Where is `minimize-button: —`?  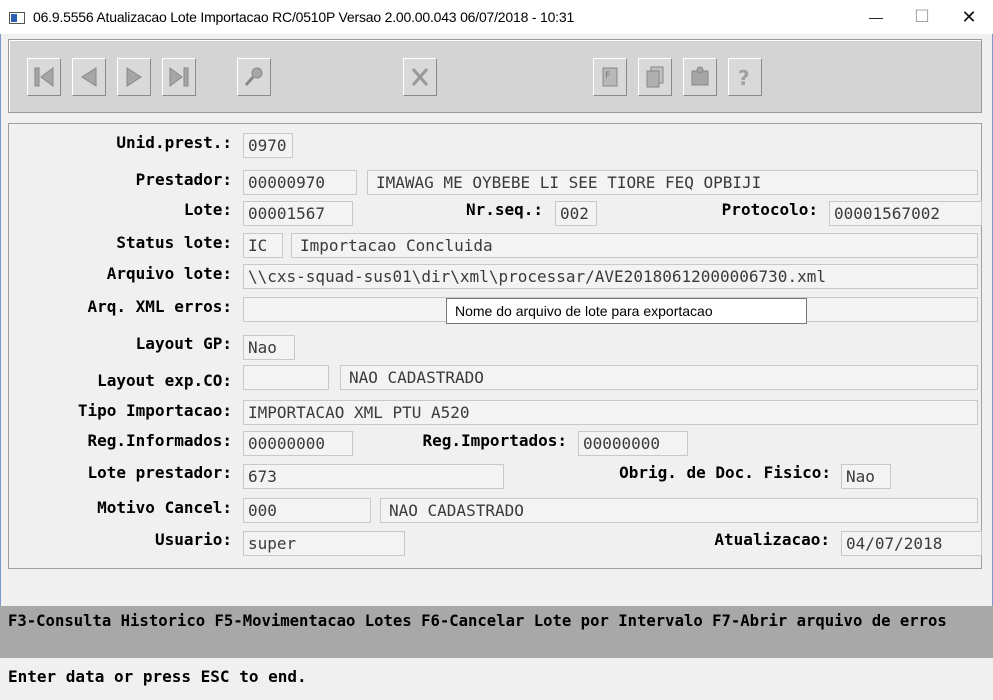 minimize-button: — is located at coordinates (876, 17).